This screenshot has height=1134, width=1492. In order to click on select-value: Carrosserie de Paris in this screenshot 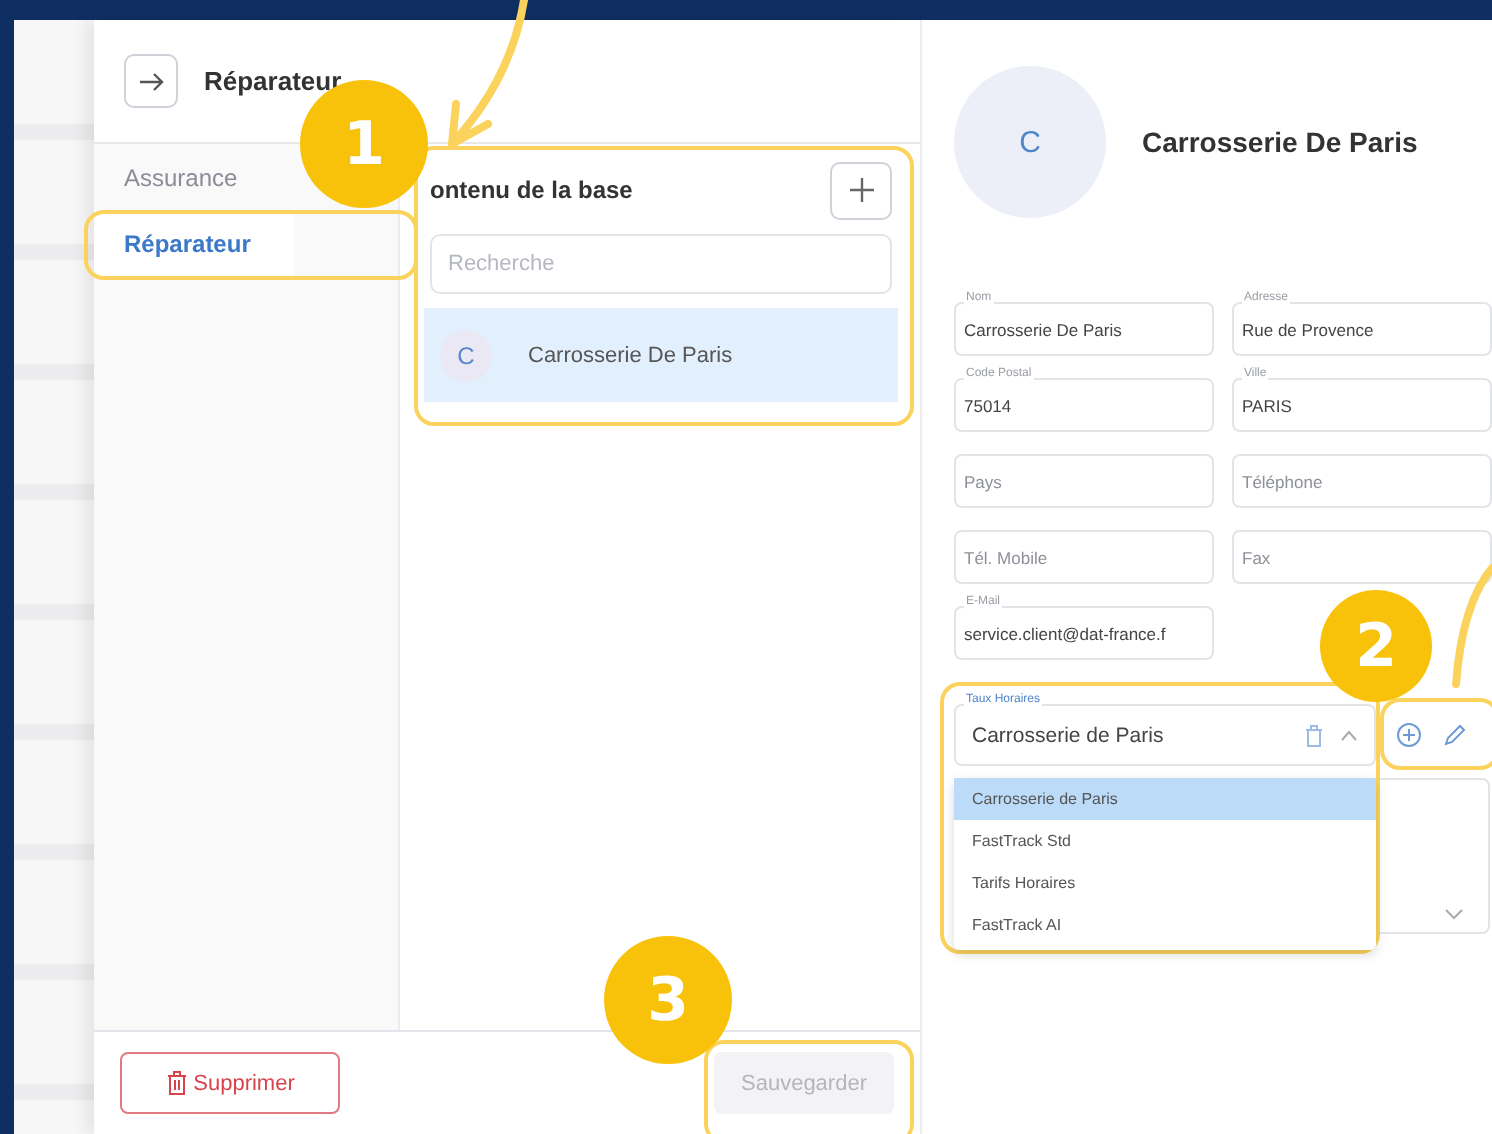, I will do `click(1069, 735)`.